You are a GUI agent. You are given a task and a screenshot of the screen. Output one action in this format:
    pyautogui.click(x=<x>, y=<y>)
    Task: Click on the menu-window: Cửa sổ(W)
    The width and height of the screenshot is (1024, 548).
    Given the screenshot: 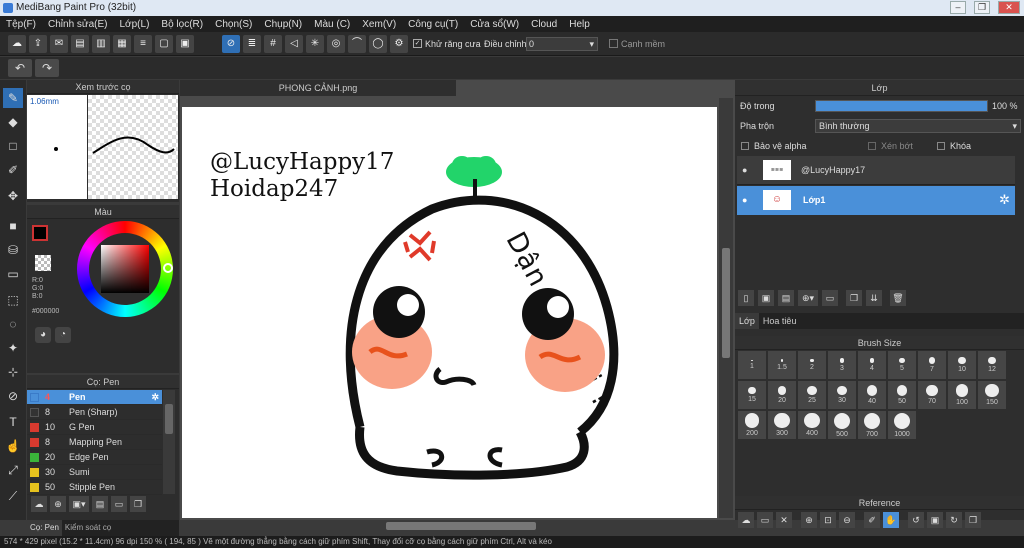 What is the action you would take?
    pyautogui.click(x=494, y=24)
    